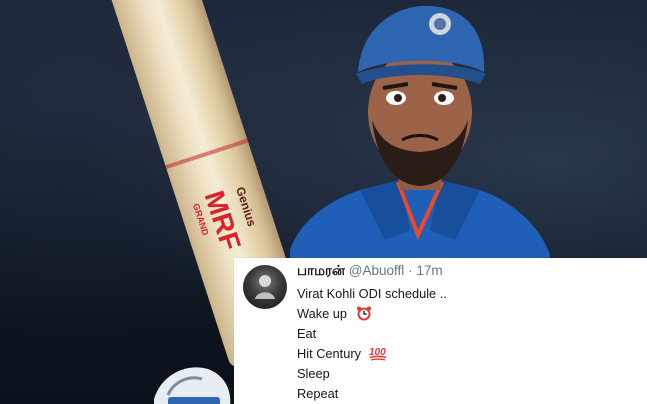 The image size is (647, 404). What do you see at coordinates (318, 393) in the screenshot?
I see `tweet-line-text: Repeat` at bounding box center [318, 393].